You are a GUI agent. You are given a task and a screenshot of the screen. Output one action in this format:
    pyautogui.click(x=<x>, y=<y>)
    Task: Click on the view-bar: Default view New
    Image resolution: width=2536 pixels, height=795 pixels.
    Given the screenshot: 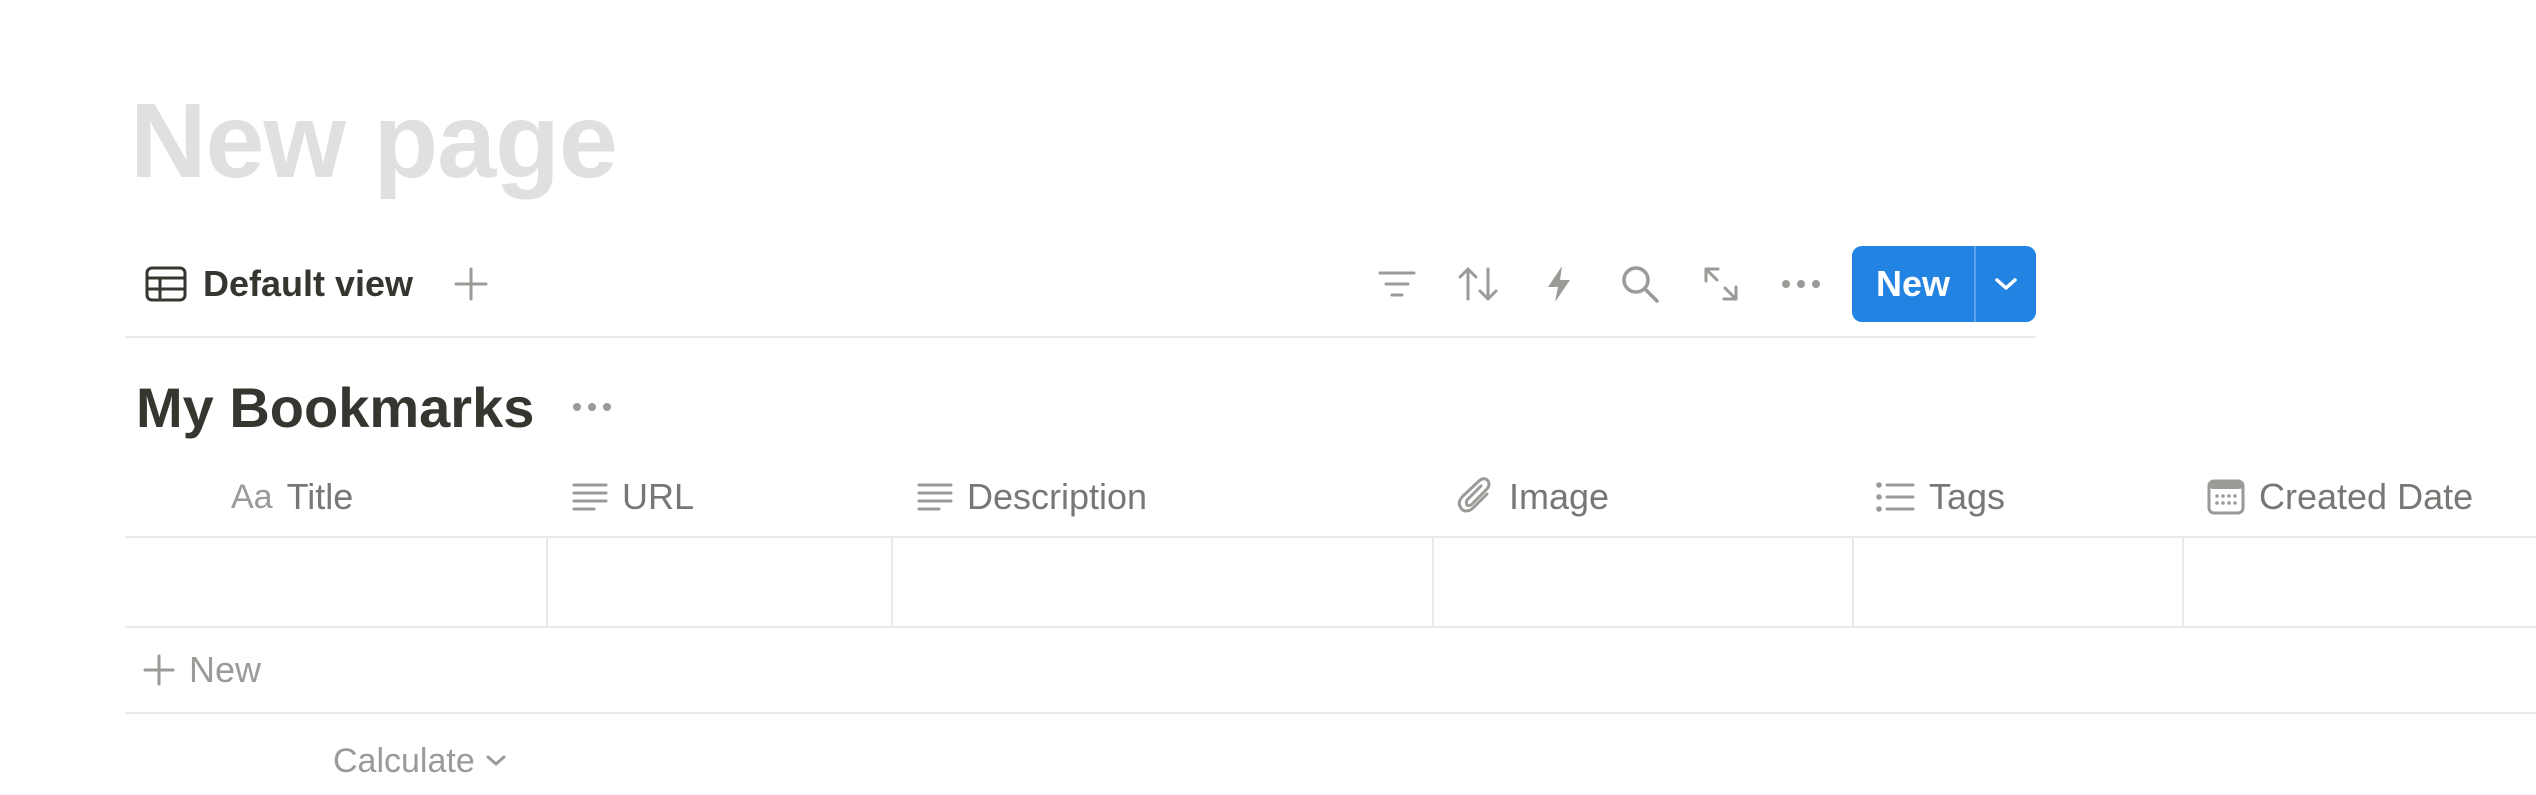 What is the action you would take?
    pyautogui.click(x=1080, y=287)
    